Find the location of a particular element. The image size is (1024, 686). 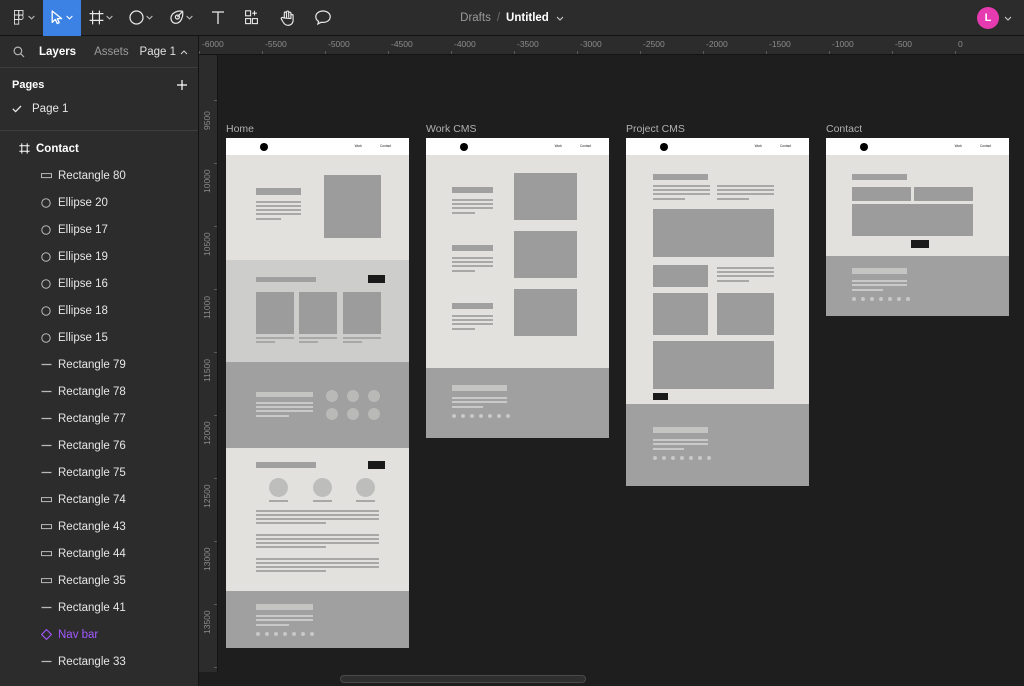

layer-item-ellipse-19: Ellipse 19 is located at coordinates (99, 256).